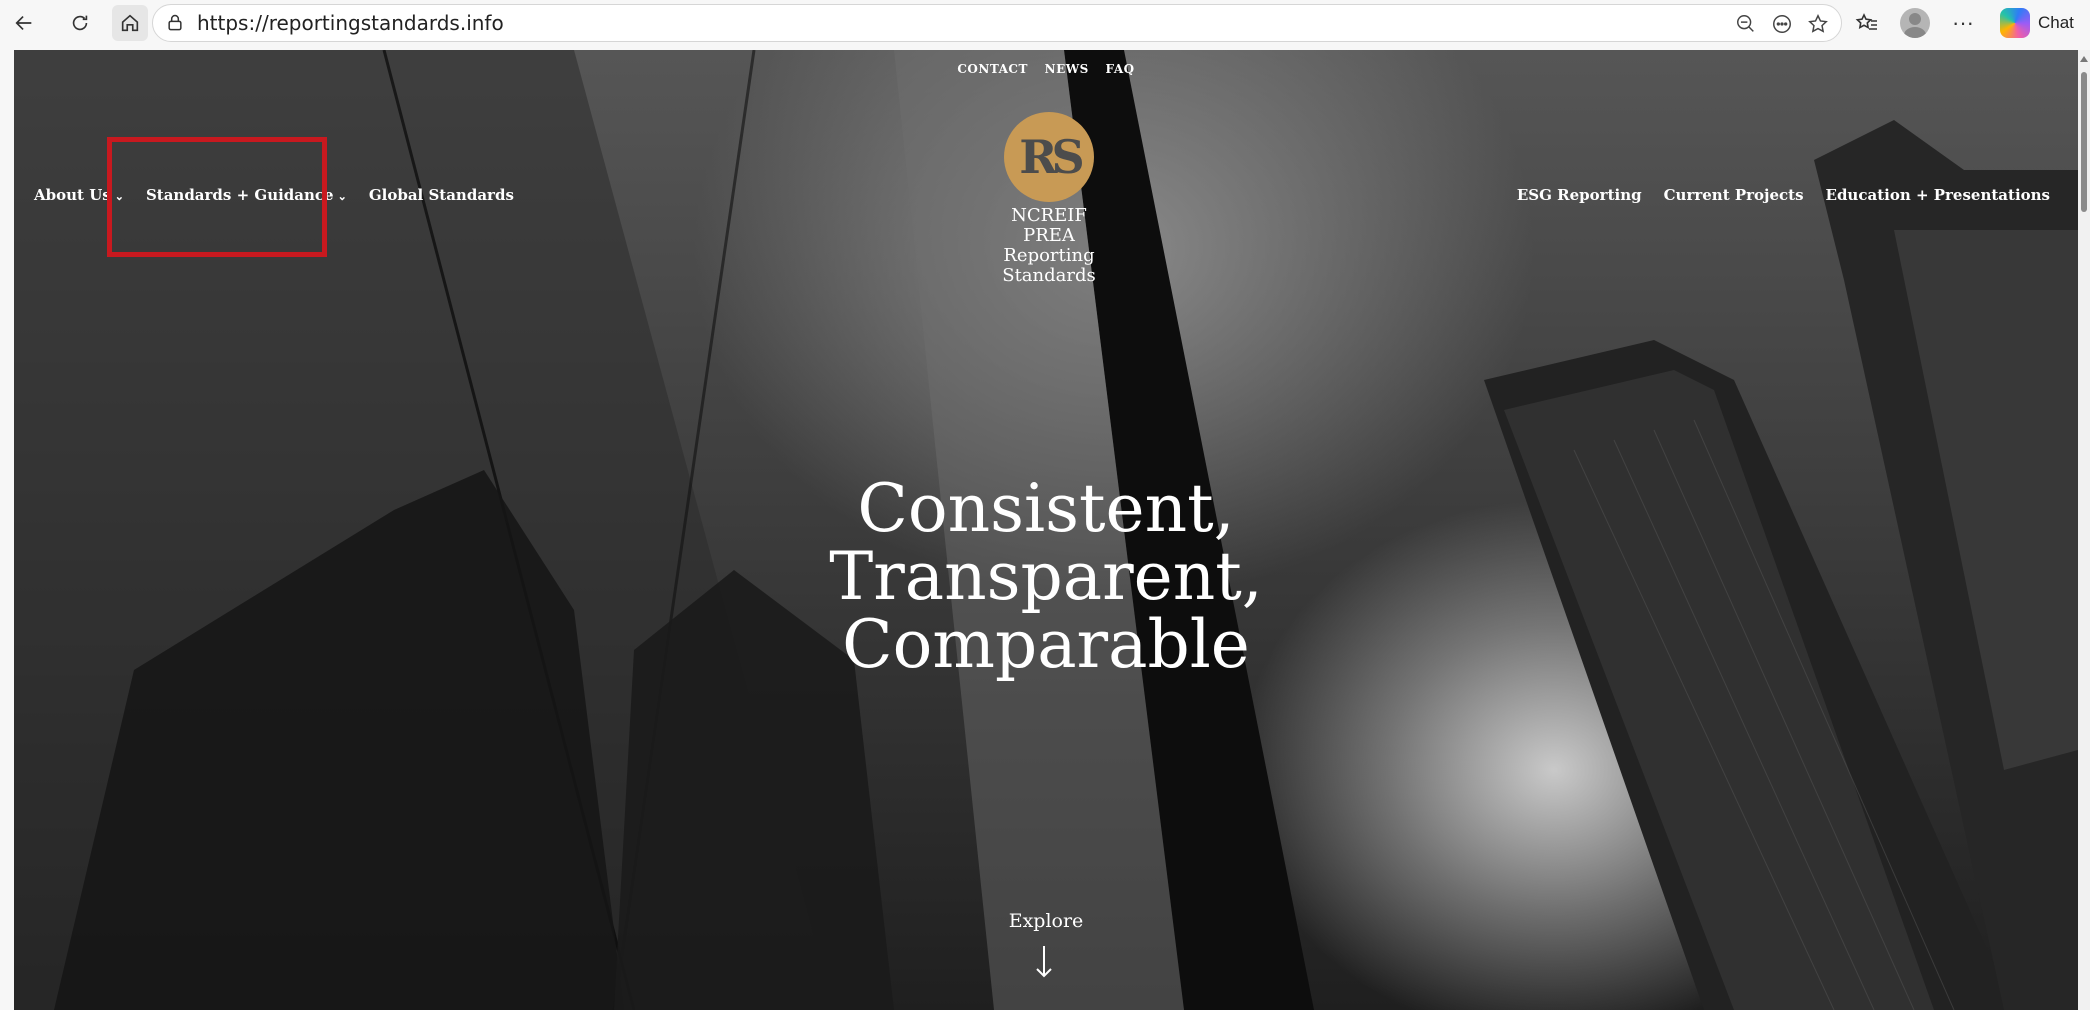  Describe the element at coordinates (992, 69) in the screenshot. I see `contact-link: CONTACT` at that location.